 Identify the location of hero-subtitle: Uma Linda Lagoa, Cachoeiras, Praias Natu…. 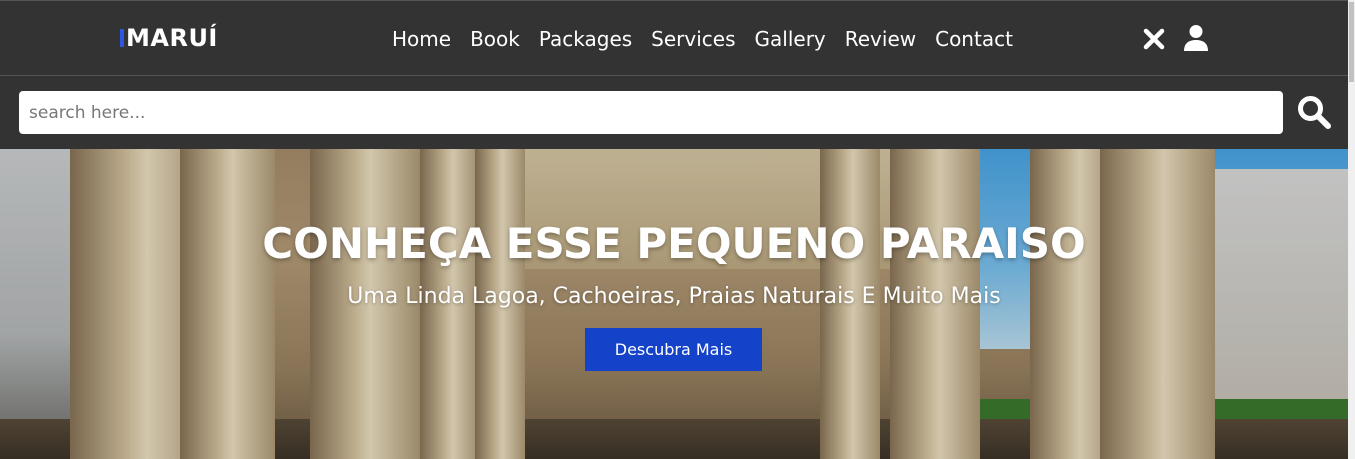
(674, 296).